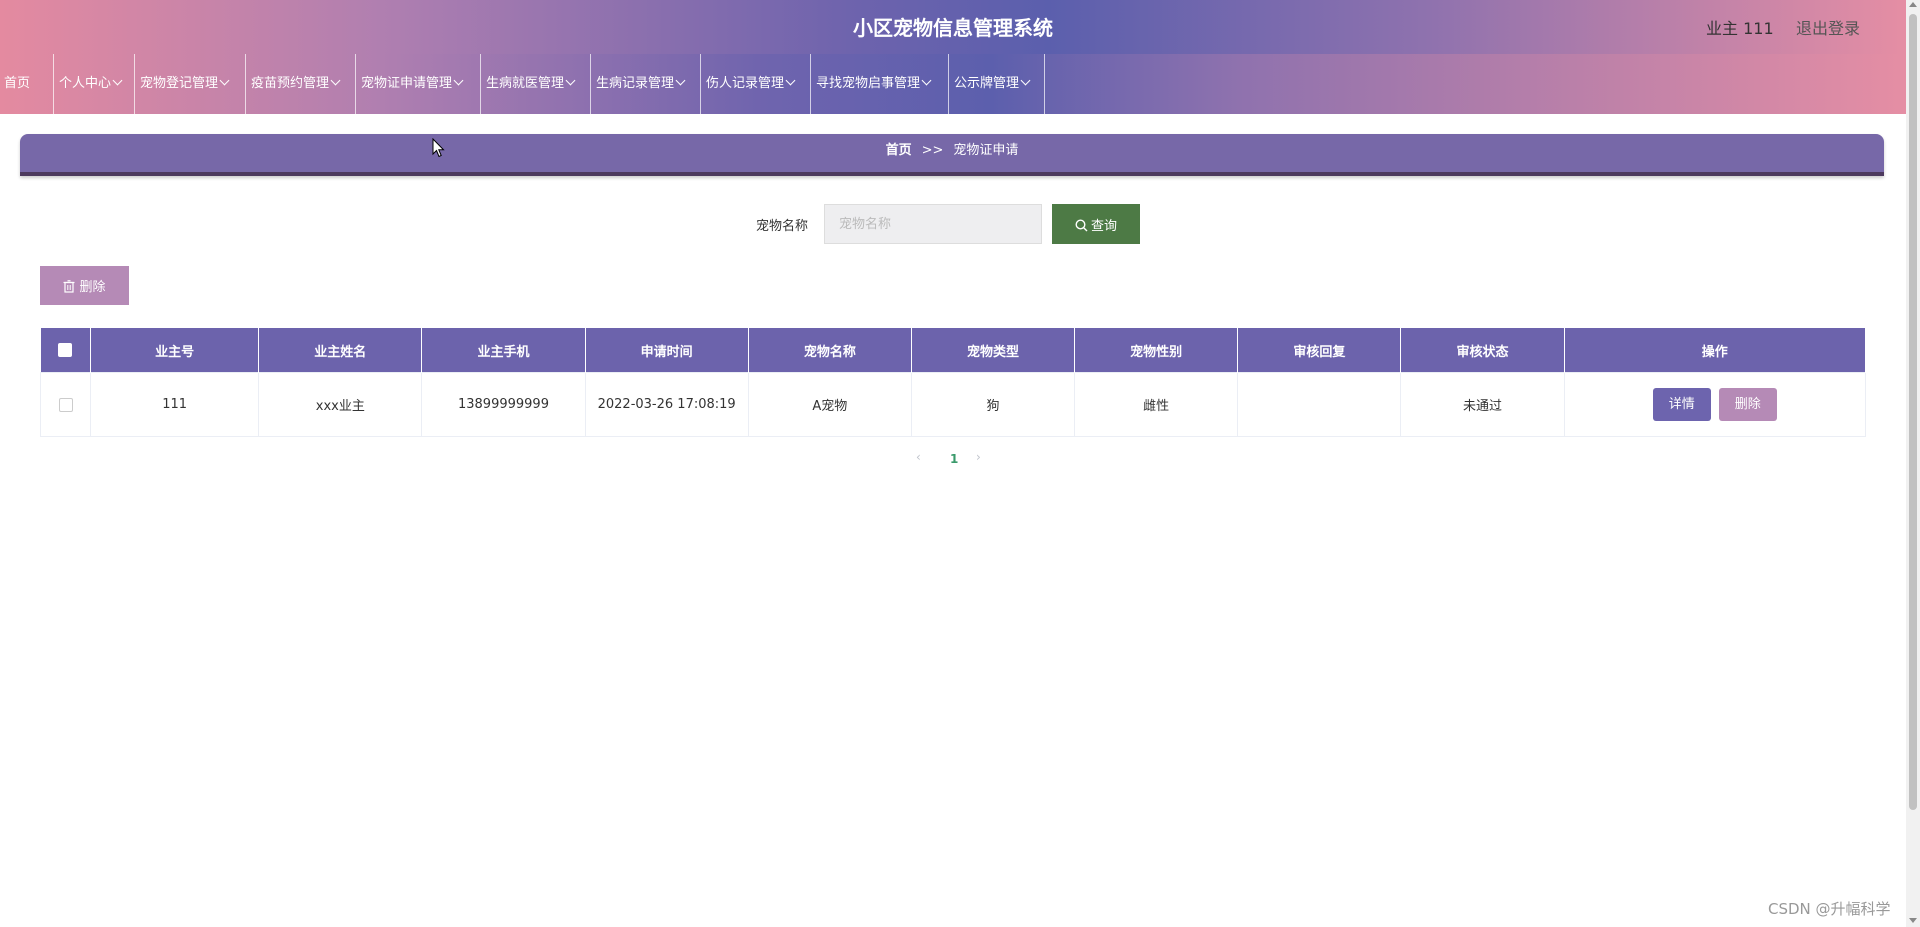 This screenshot has width=1920, height=927. I want to click on scroll-up-arrow-icon, so click(1913, 4).